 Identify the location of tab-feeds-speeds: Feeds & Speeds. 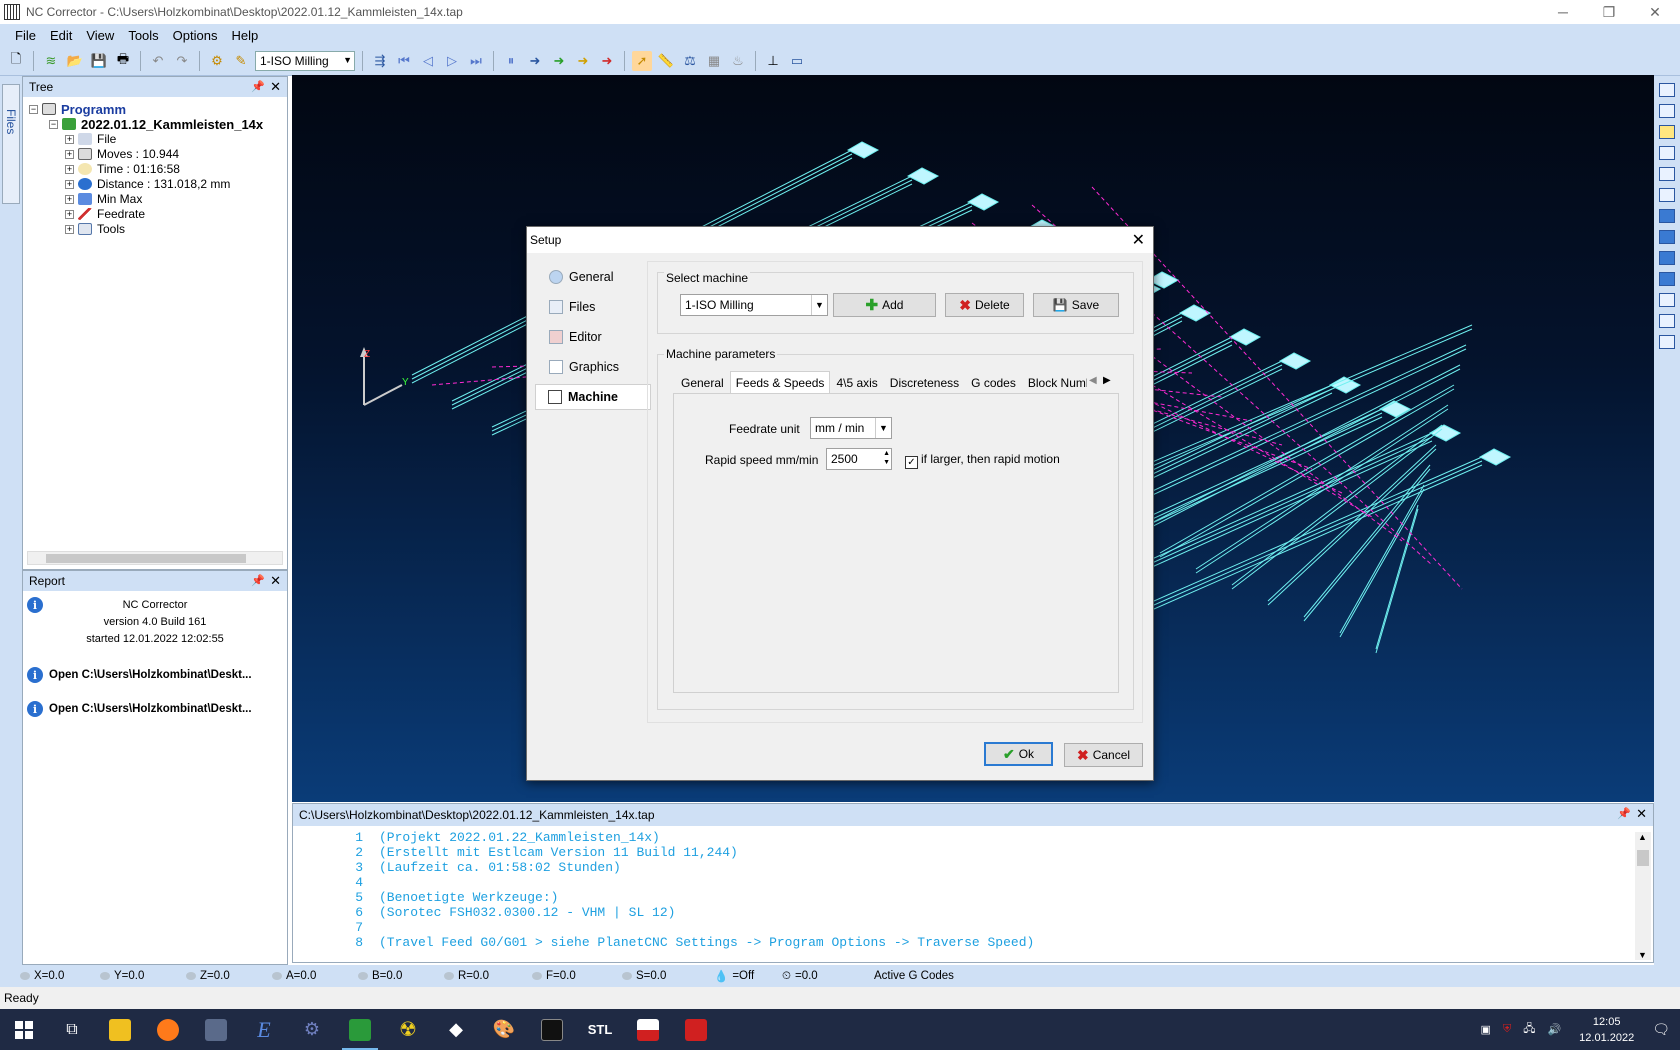
(780, 382).